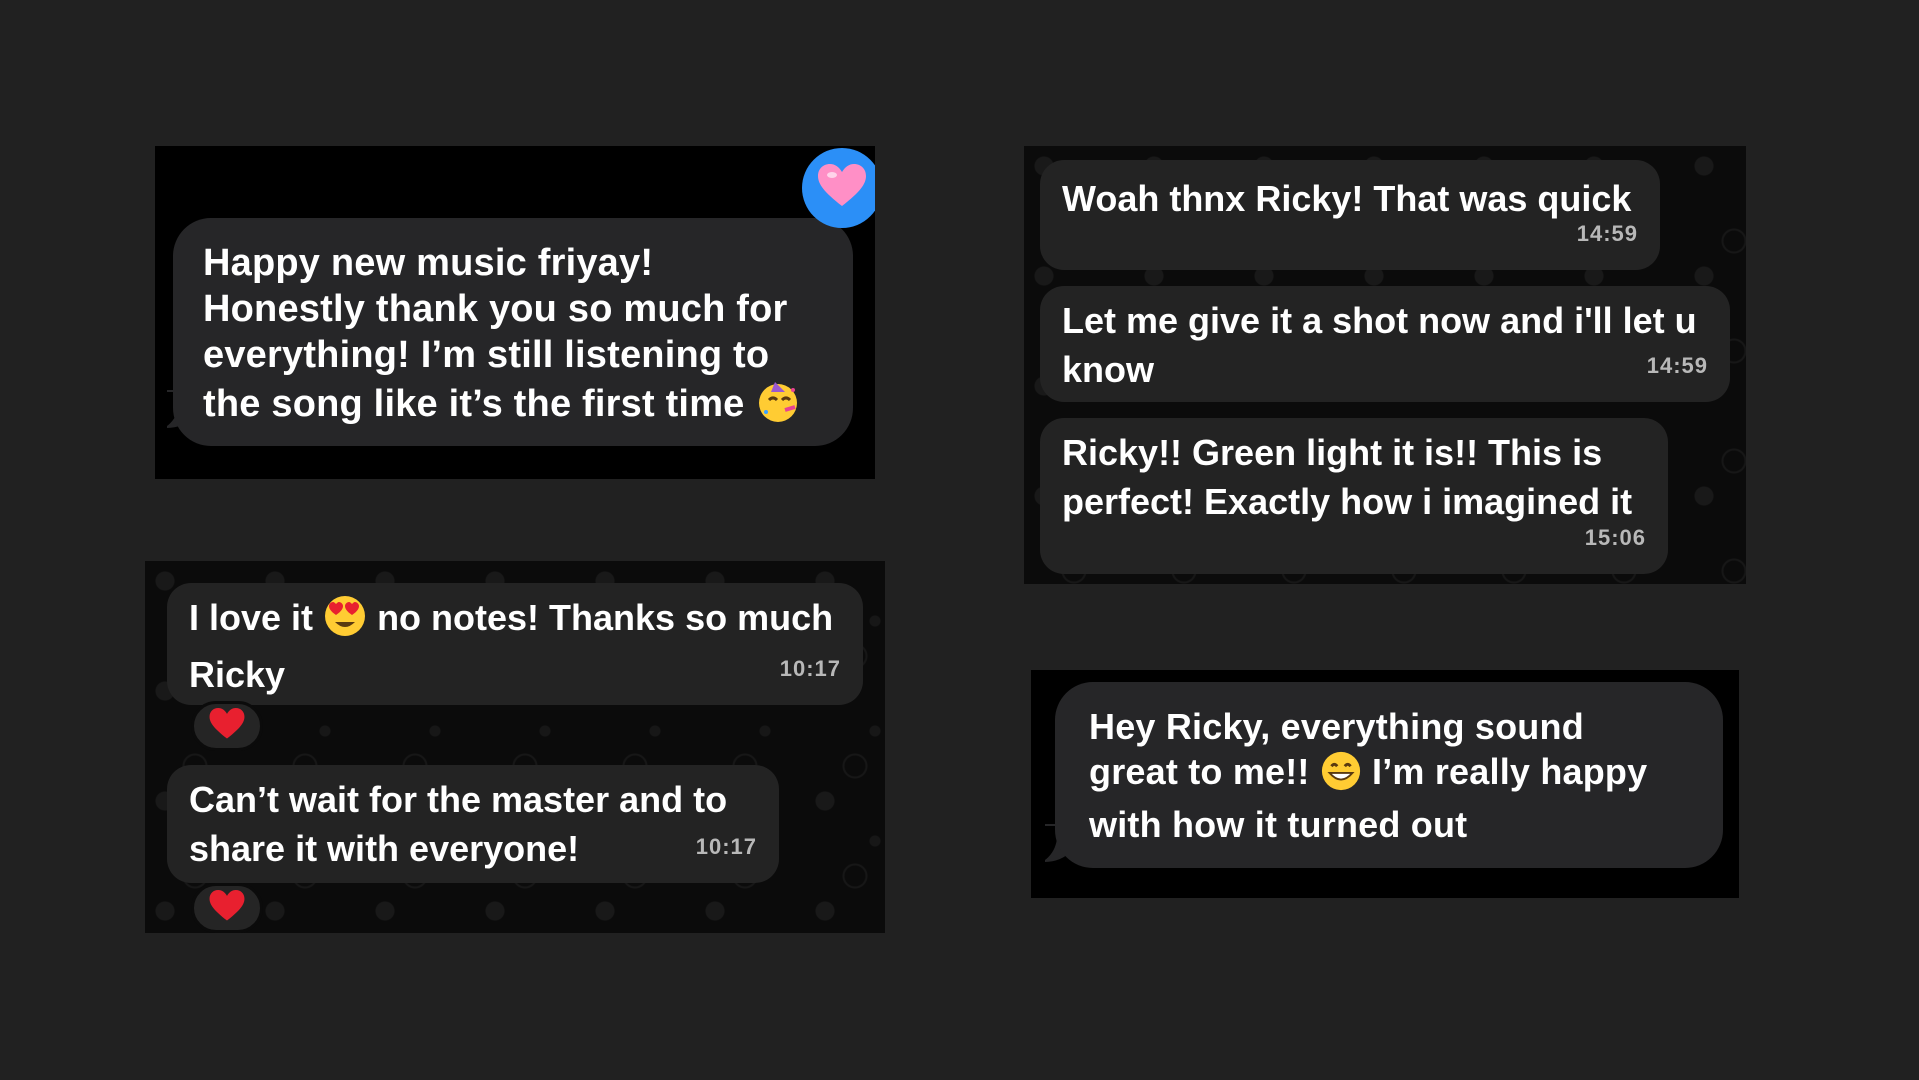 This screenshot has width=1919, height=1080. I want to click on message-text: Woah thnx Ricky! That was quick, so click(1347, 198).